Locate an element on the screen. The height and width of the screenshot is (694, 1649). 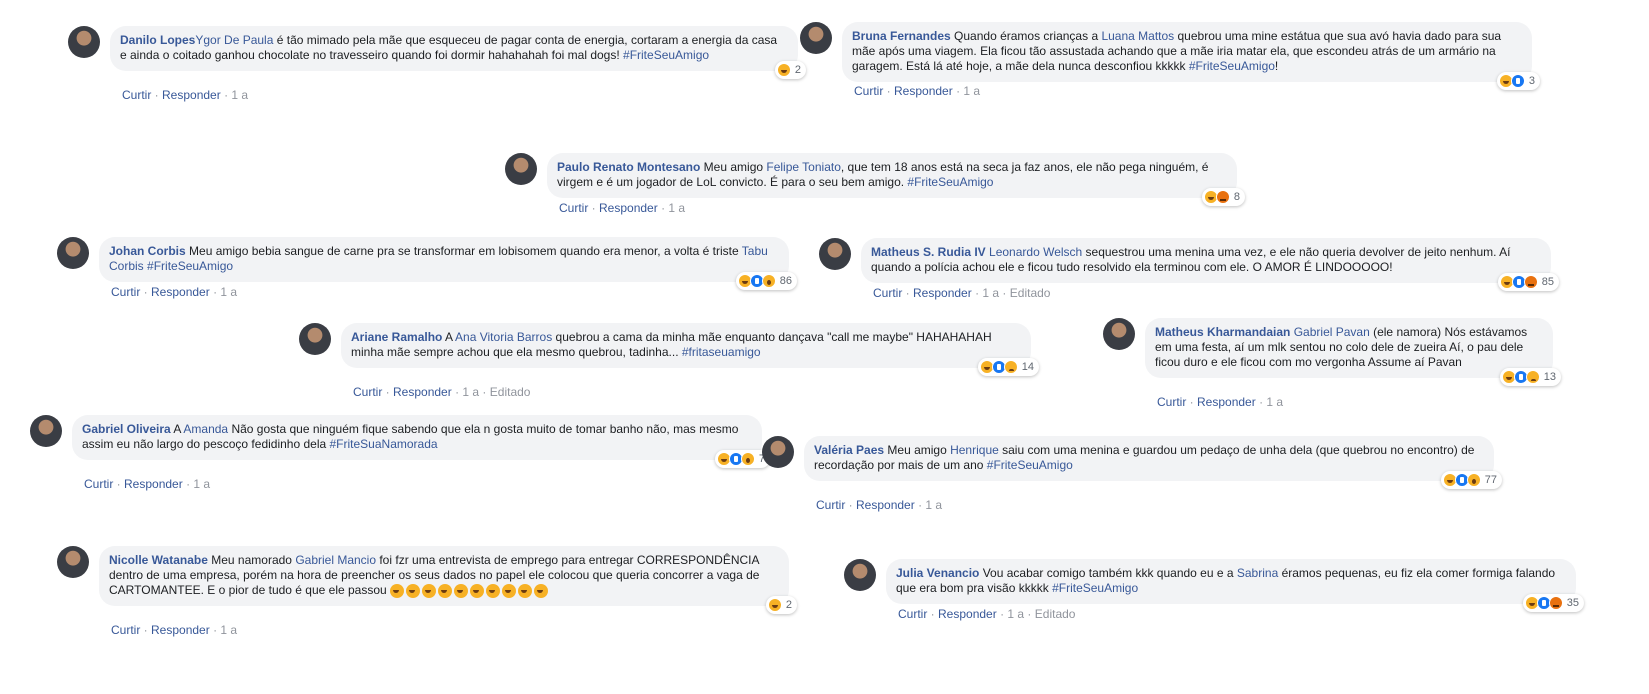
mention-link: Amanda is located at coordinates (205, 429).